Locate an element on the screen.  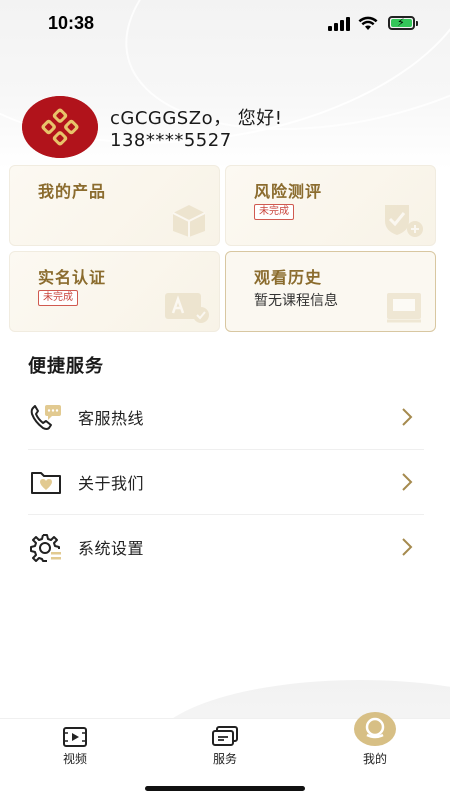
section-title: 便捷服务 is located at coordinates (66, 366).